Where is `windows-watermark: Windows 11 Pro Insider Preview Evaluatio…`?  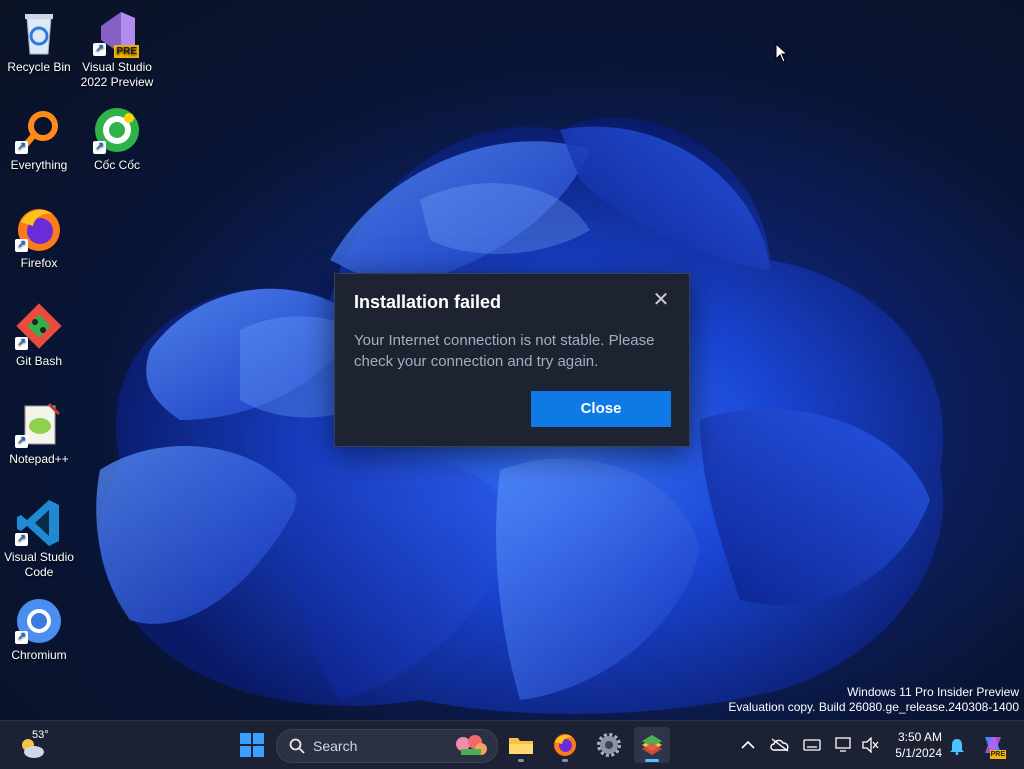 windows-watermark: Windows 11 Pro Insider Preview Evaluatio… is located at coordinates (873, 700).